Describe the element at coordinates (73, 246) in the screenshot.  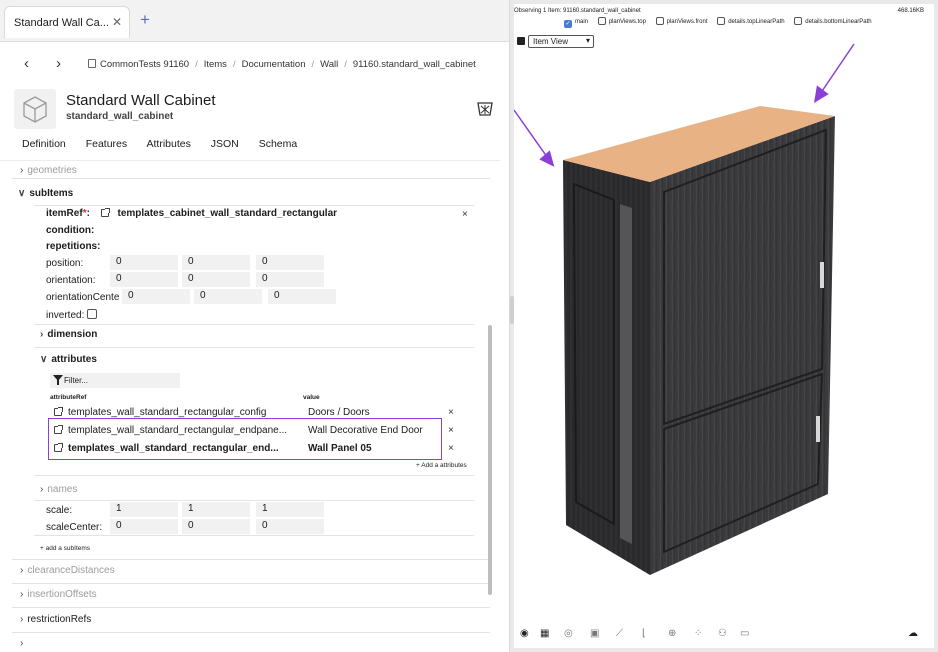
I see `repetitions-label: repetitions:` at that location.